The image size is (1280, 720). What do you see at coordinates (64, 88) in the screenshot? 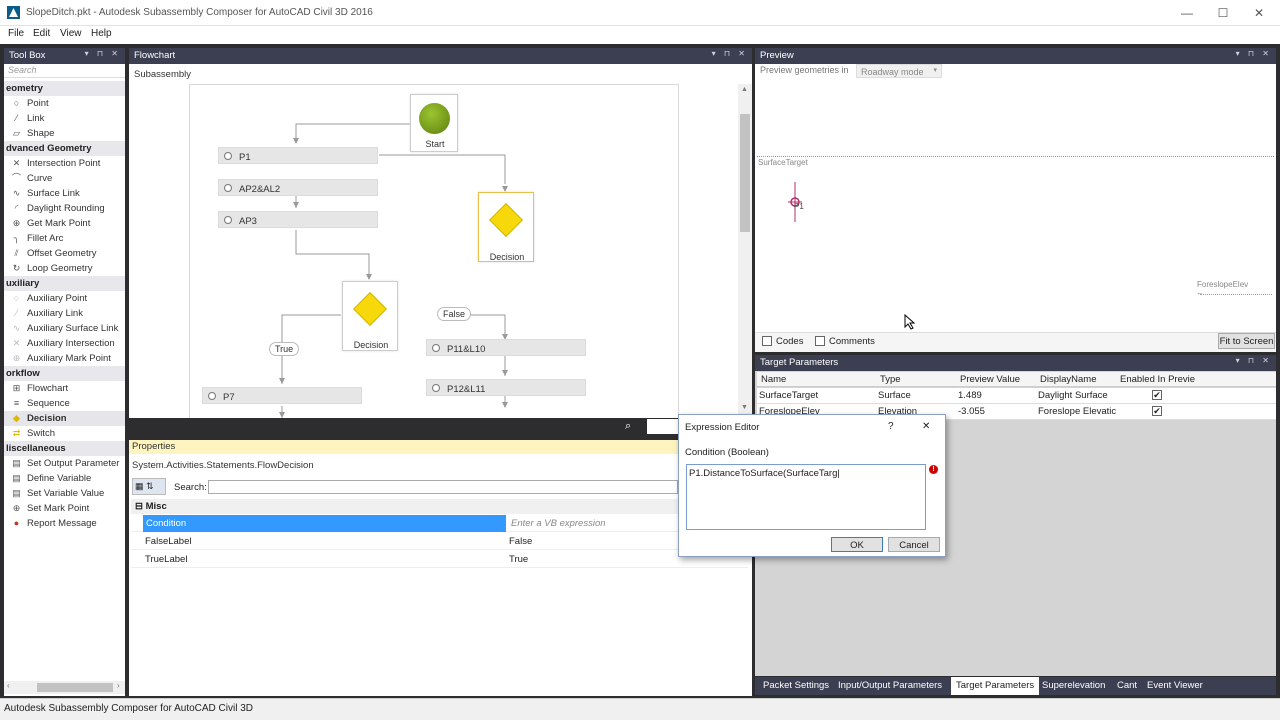
I see `category-geometry: eometry` at bounding box center [64, 88].